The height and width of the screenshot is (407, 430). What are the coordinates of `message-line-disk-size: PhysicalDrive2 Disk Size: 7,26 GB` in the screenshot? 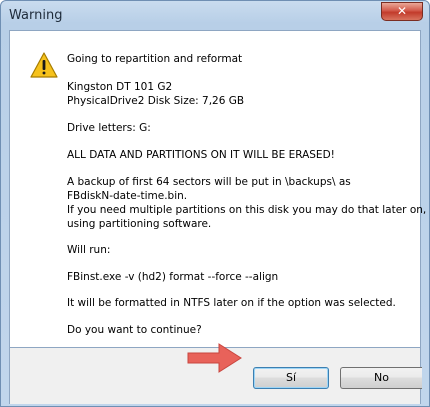 It's located at (156, 101).